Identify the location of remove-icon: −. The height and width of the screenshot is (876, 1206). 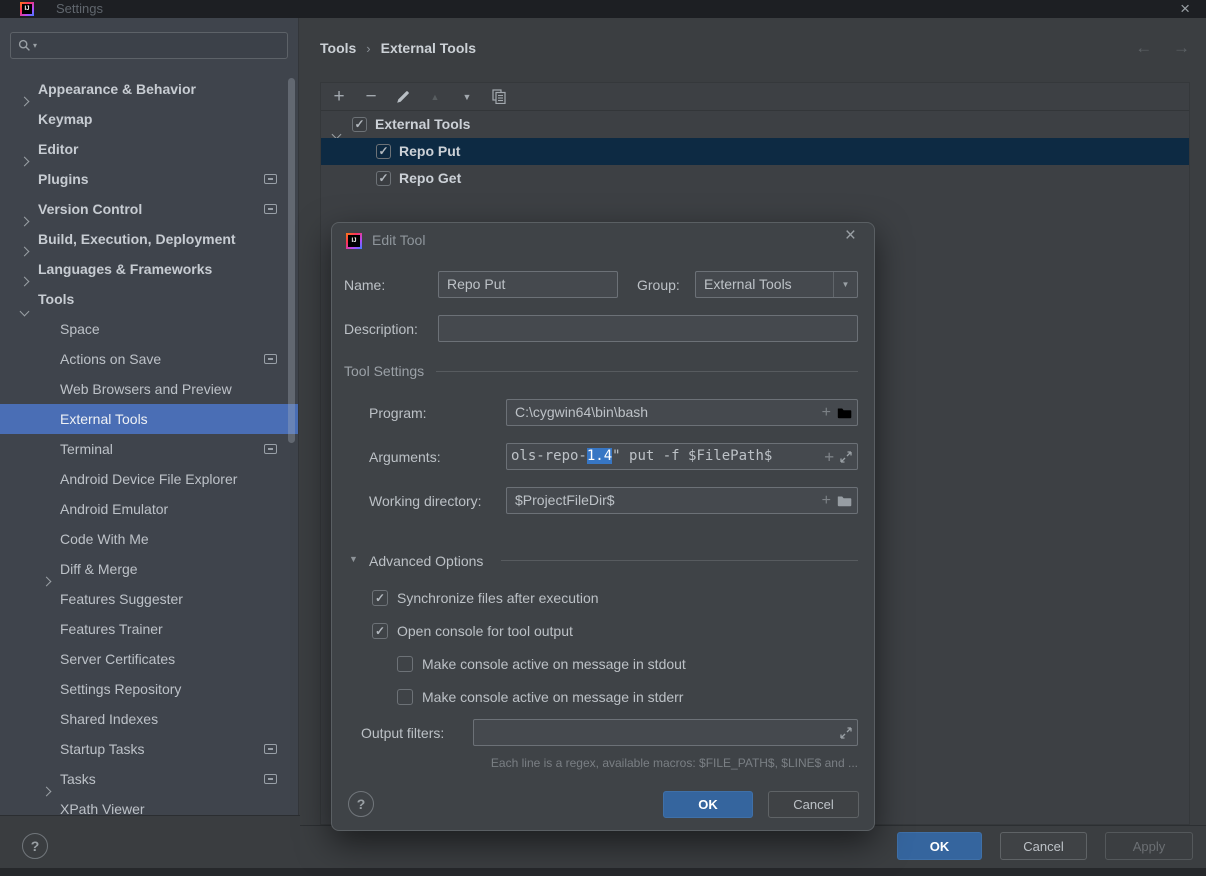
(371, 96).